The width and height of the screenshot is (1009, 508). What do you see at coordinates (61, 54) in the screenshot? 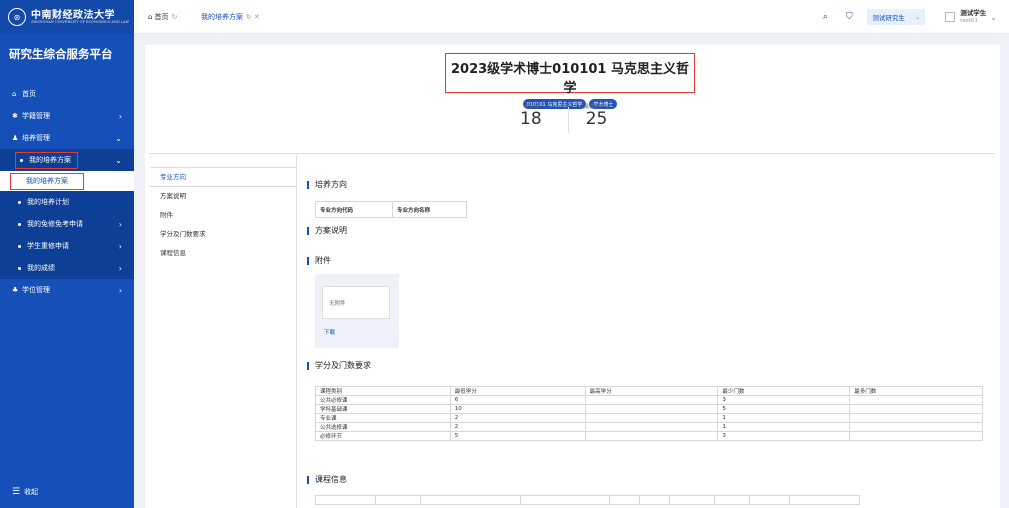
I see `system-title: 研究生综合服务平台` at bounding box center [61, 54].